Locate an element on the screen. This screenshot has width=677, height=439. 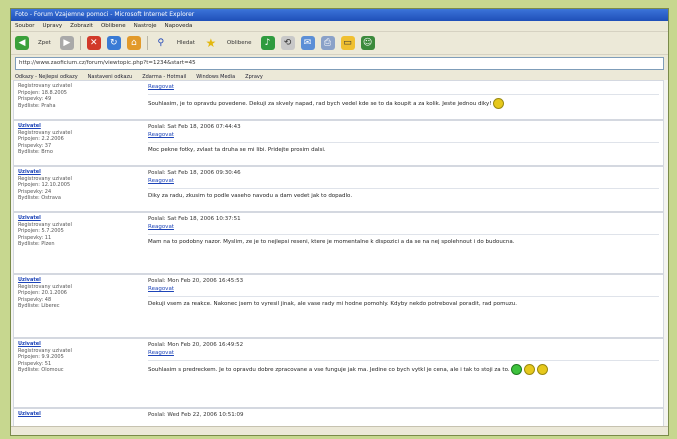
post-header: Poslal: Sat Feb 18, 2006 09:30:46 is located at coordinates (194, 173).